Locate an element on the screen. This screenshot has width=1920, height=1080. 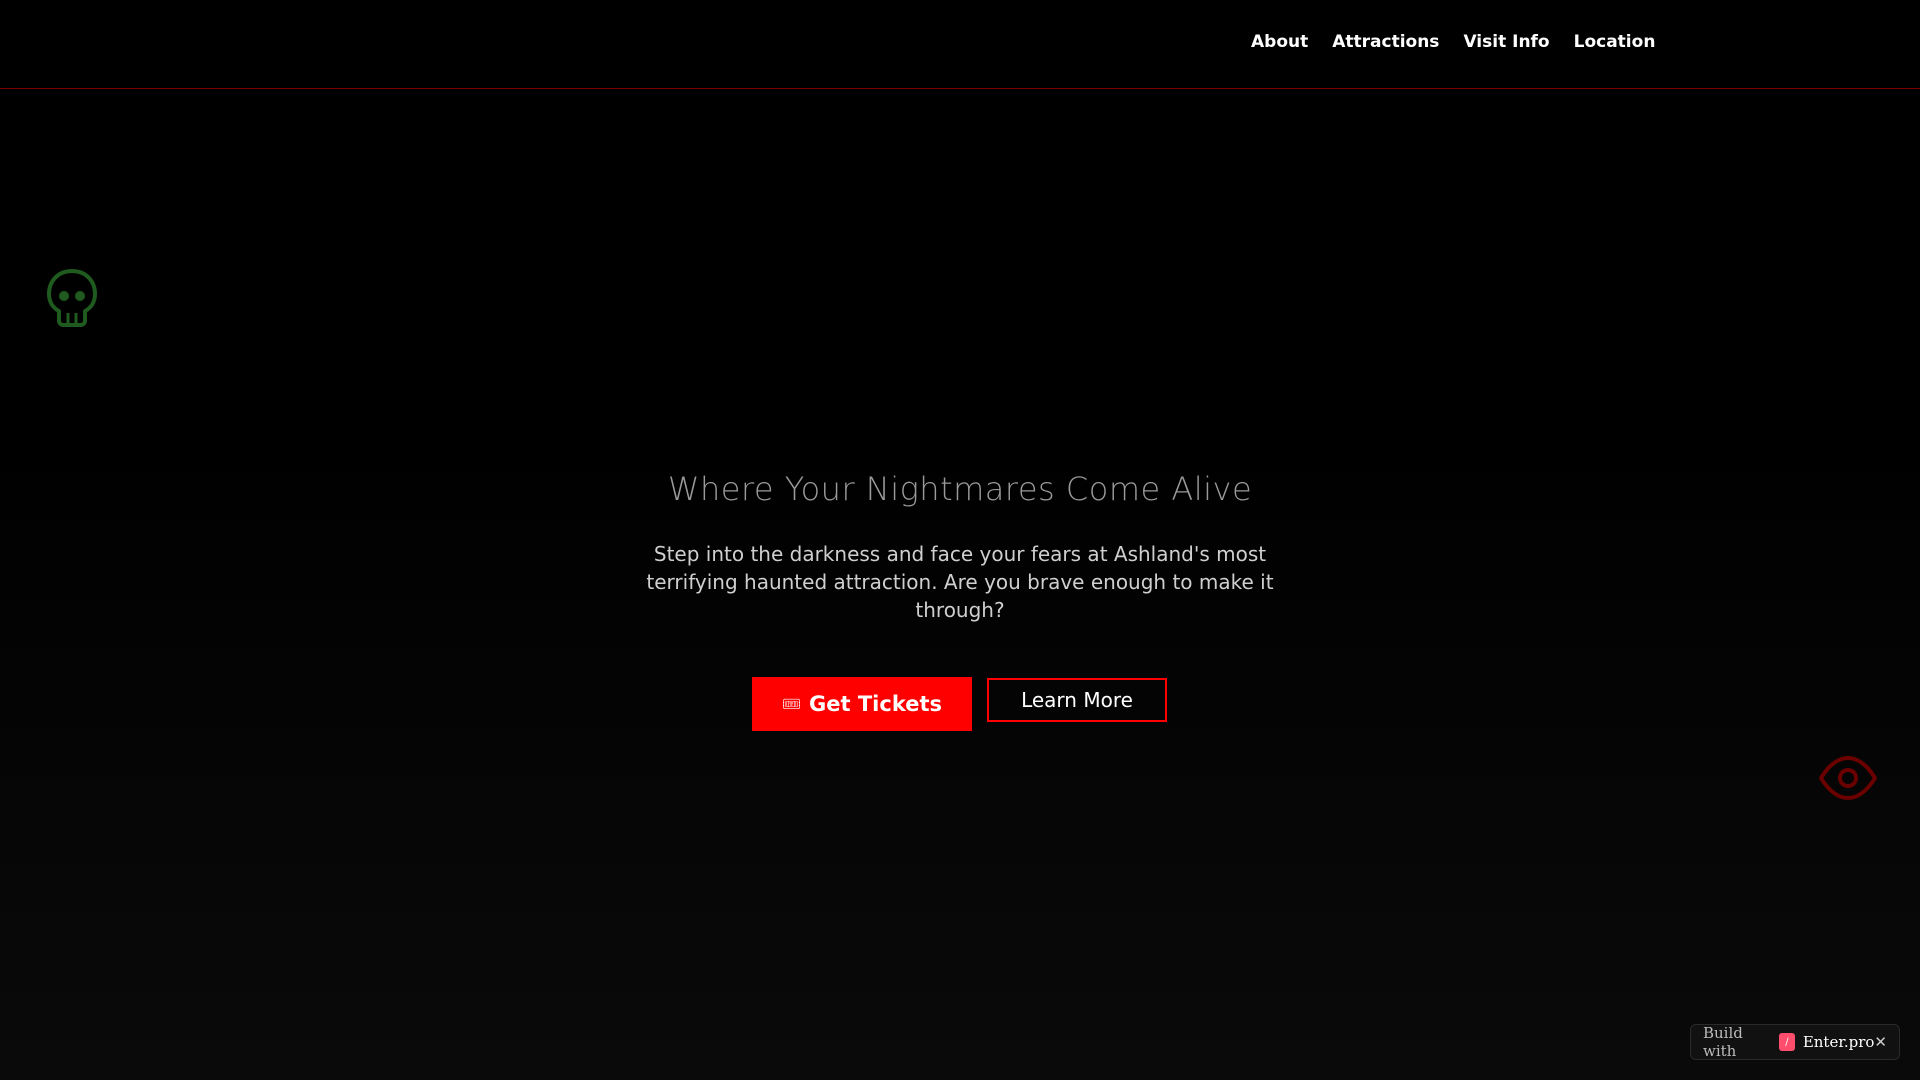
badge-prefix: Build with is located at coordinates (1723, 1042).